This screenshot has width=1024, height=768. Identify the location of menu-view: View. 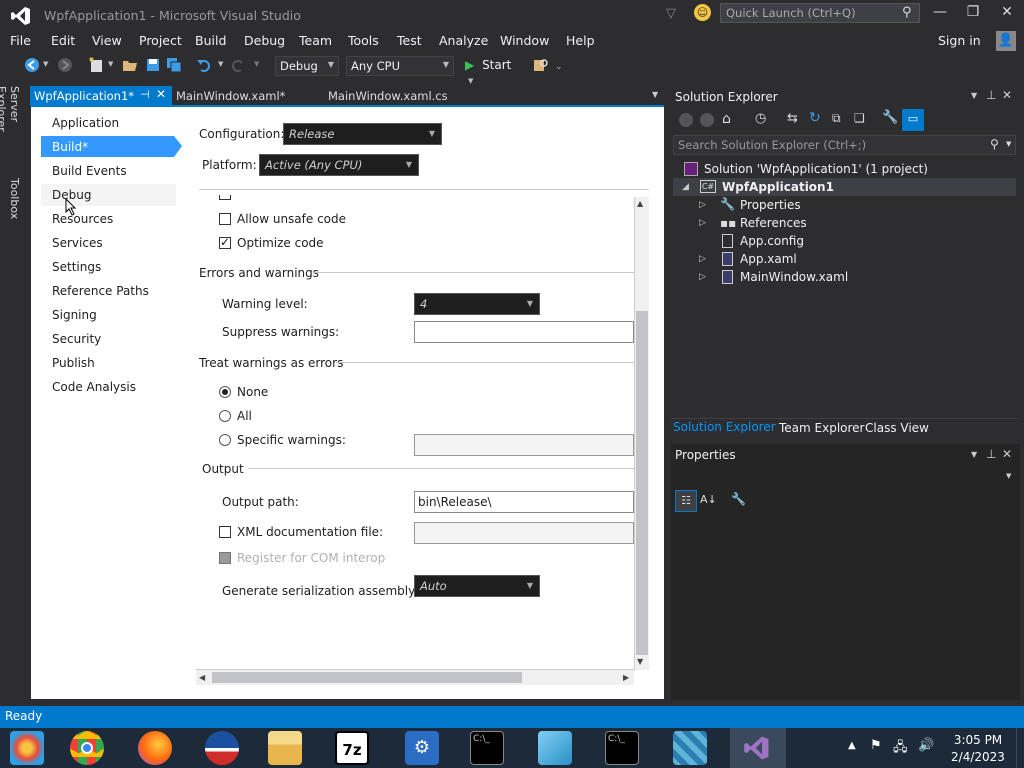
(107, 40).